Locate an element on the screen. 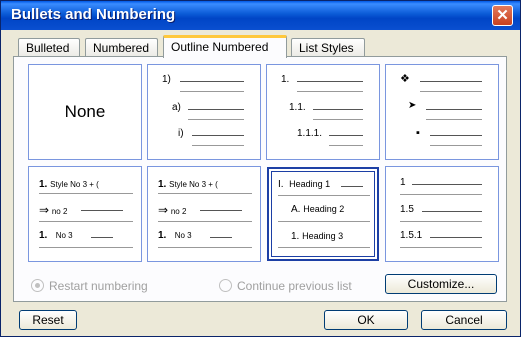 The image size is (521, 337). tab-label: Outline Numbered is located at coordinates (220, 47).